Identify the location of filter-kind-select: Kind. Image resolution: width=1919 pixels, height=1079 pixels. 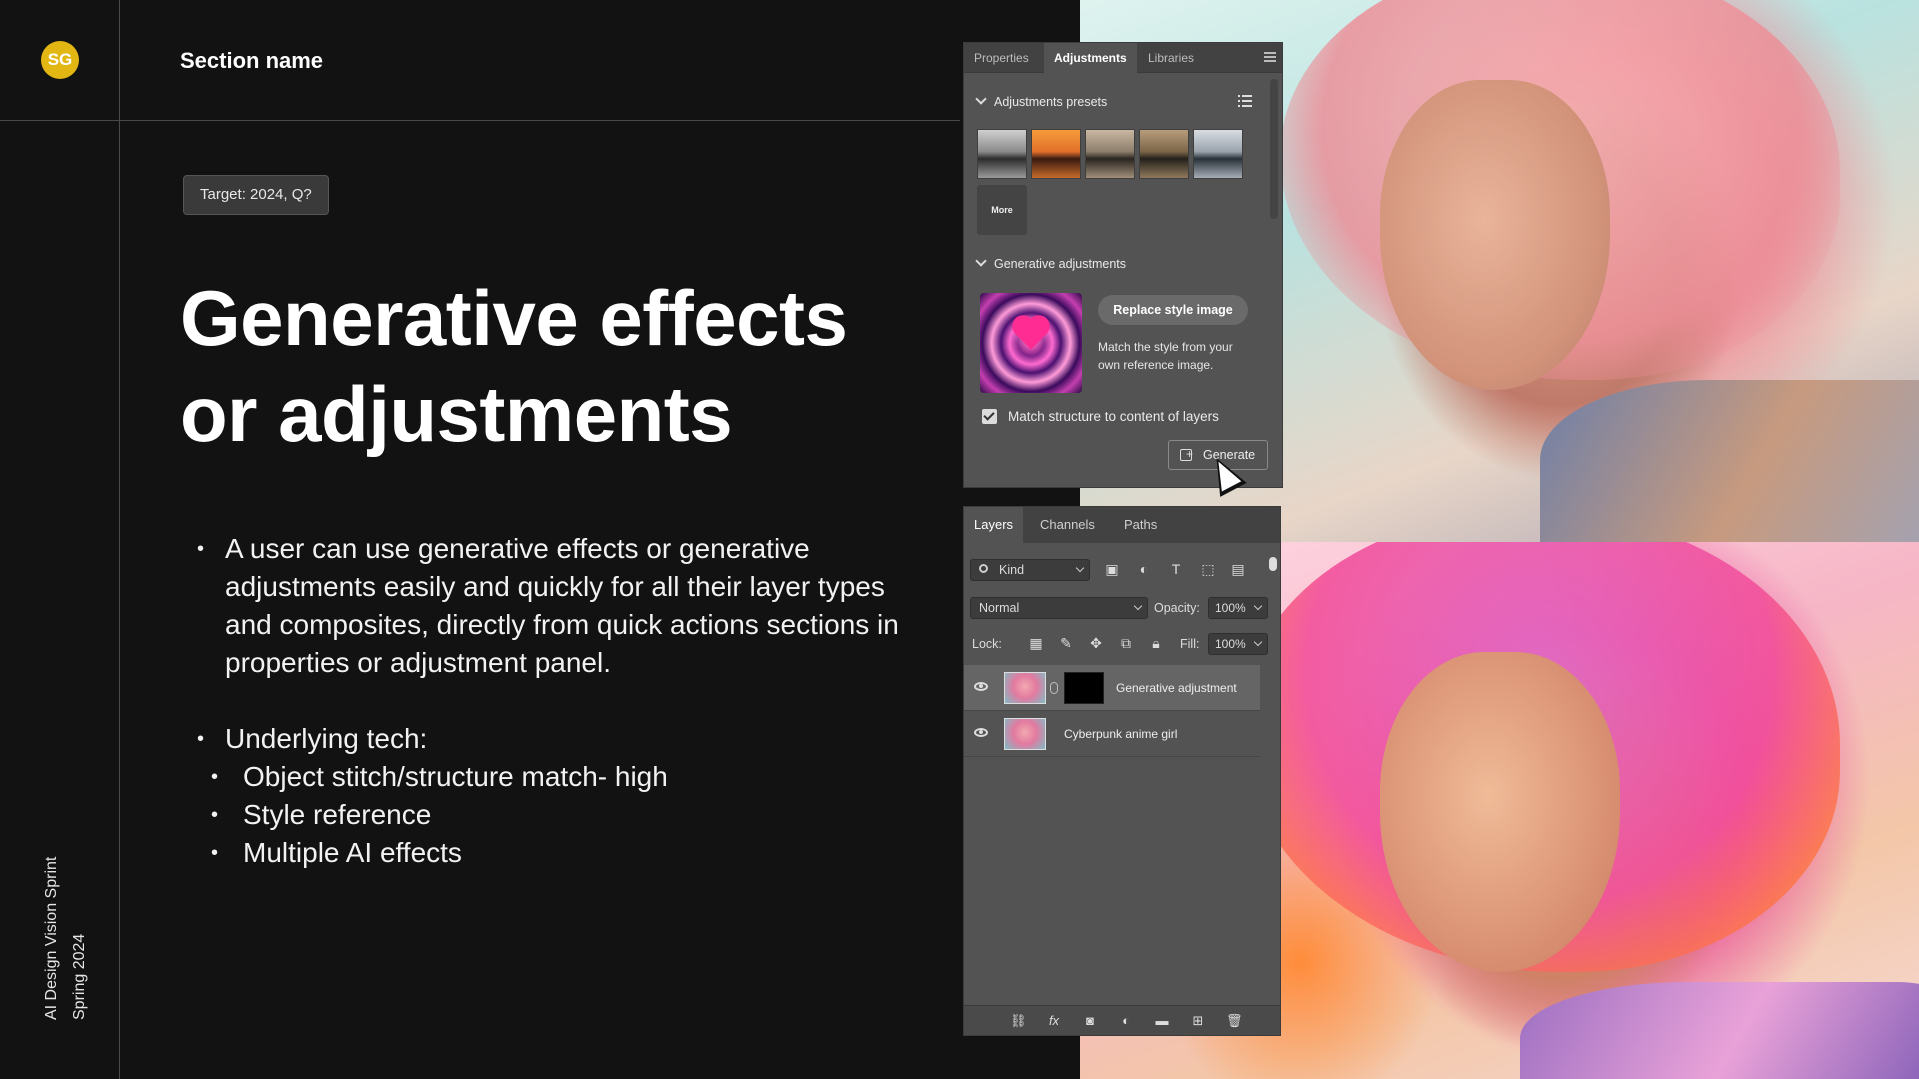
(1030, 570).